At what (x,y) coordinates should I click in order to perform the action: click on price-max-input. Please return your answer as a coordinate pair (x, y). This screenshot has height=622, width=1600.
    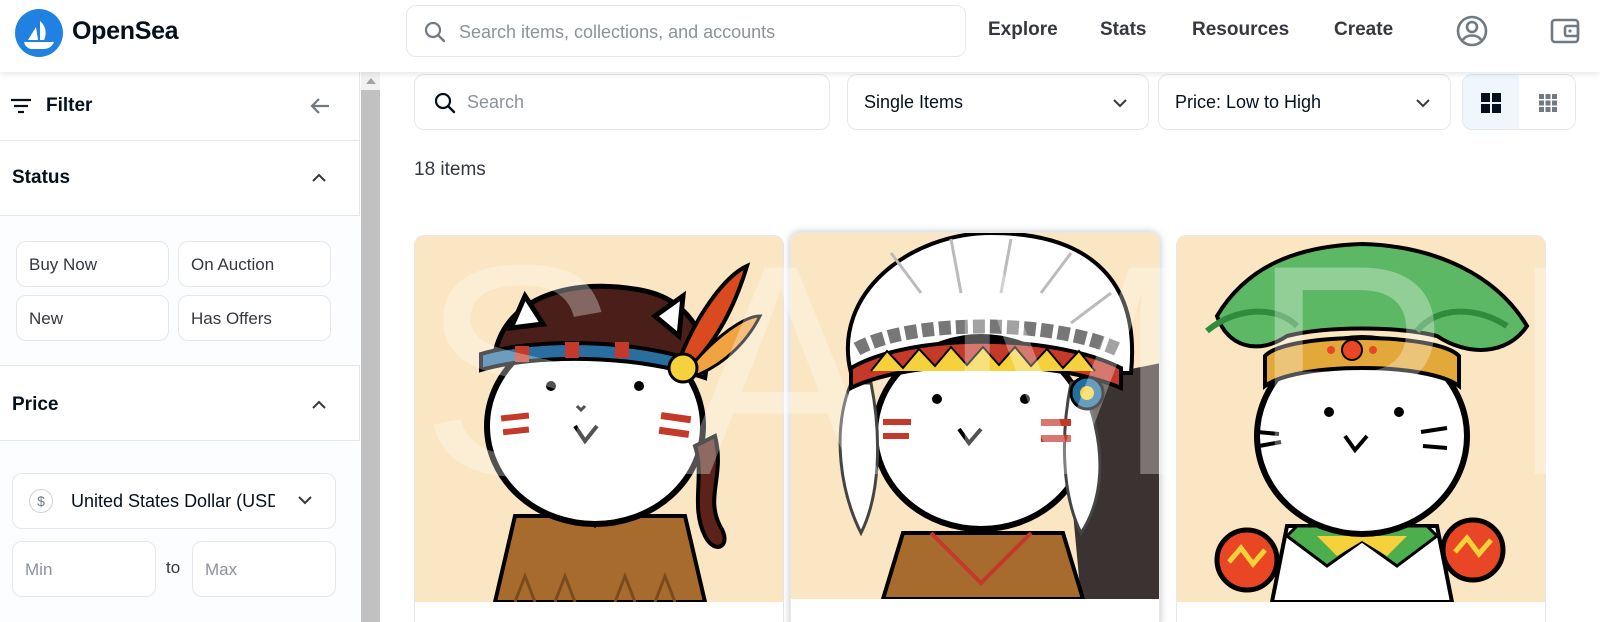
    Looking at the image, I should click on (264, 570).